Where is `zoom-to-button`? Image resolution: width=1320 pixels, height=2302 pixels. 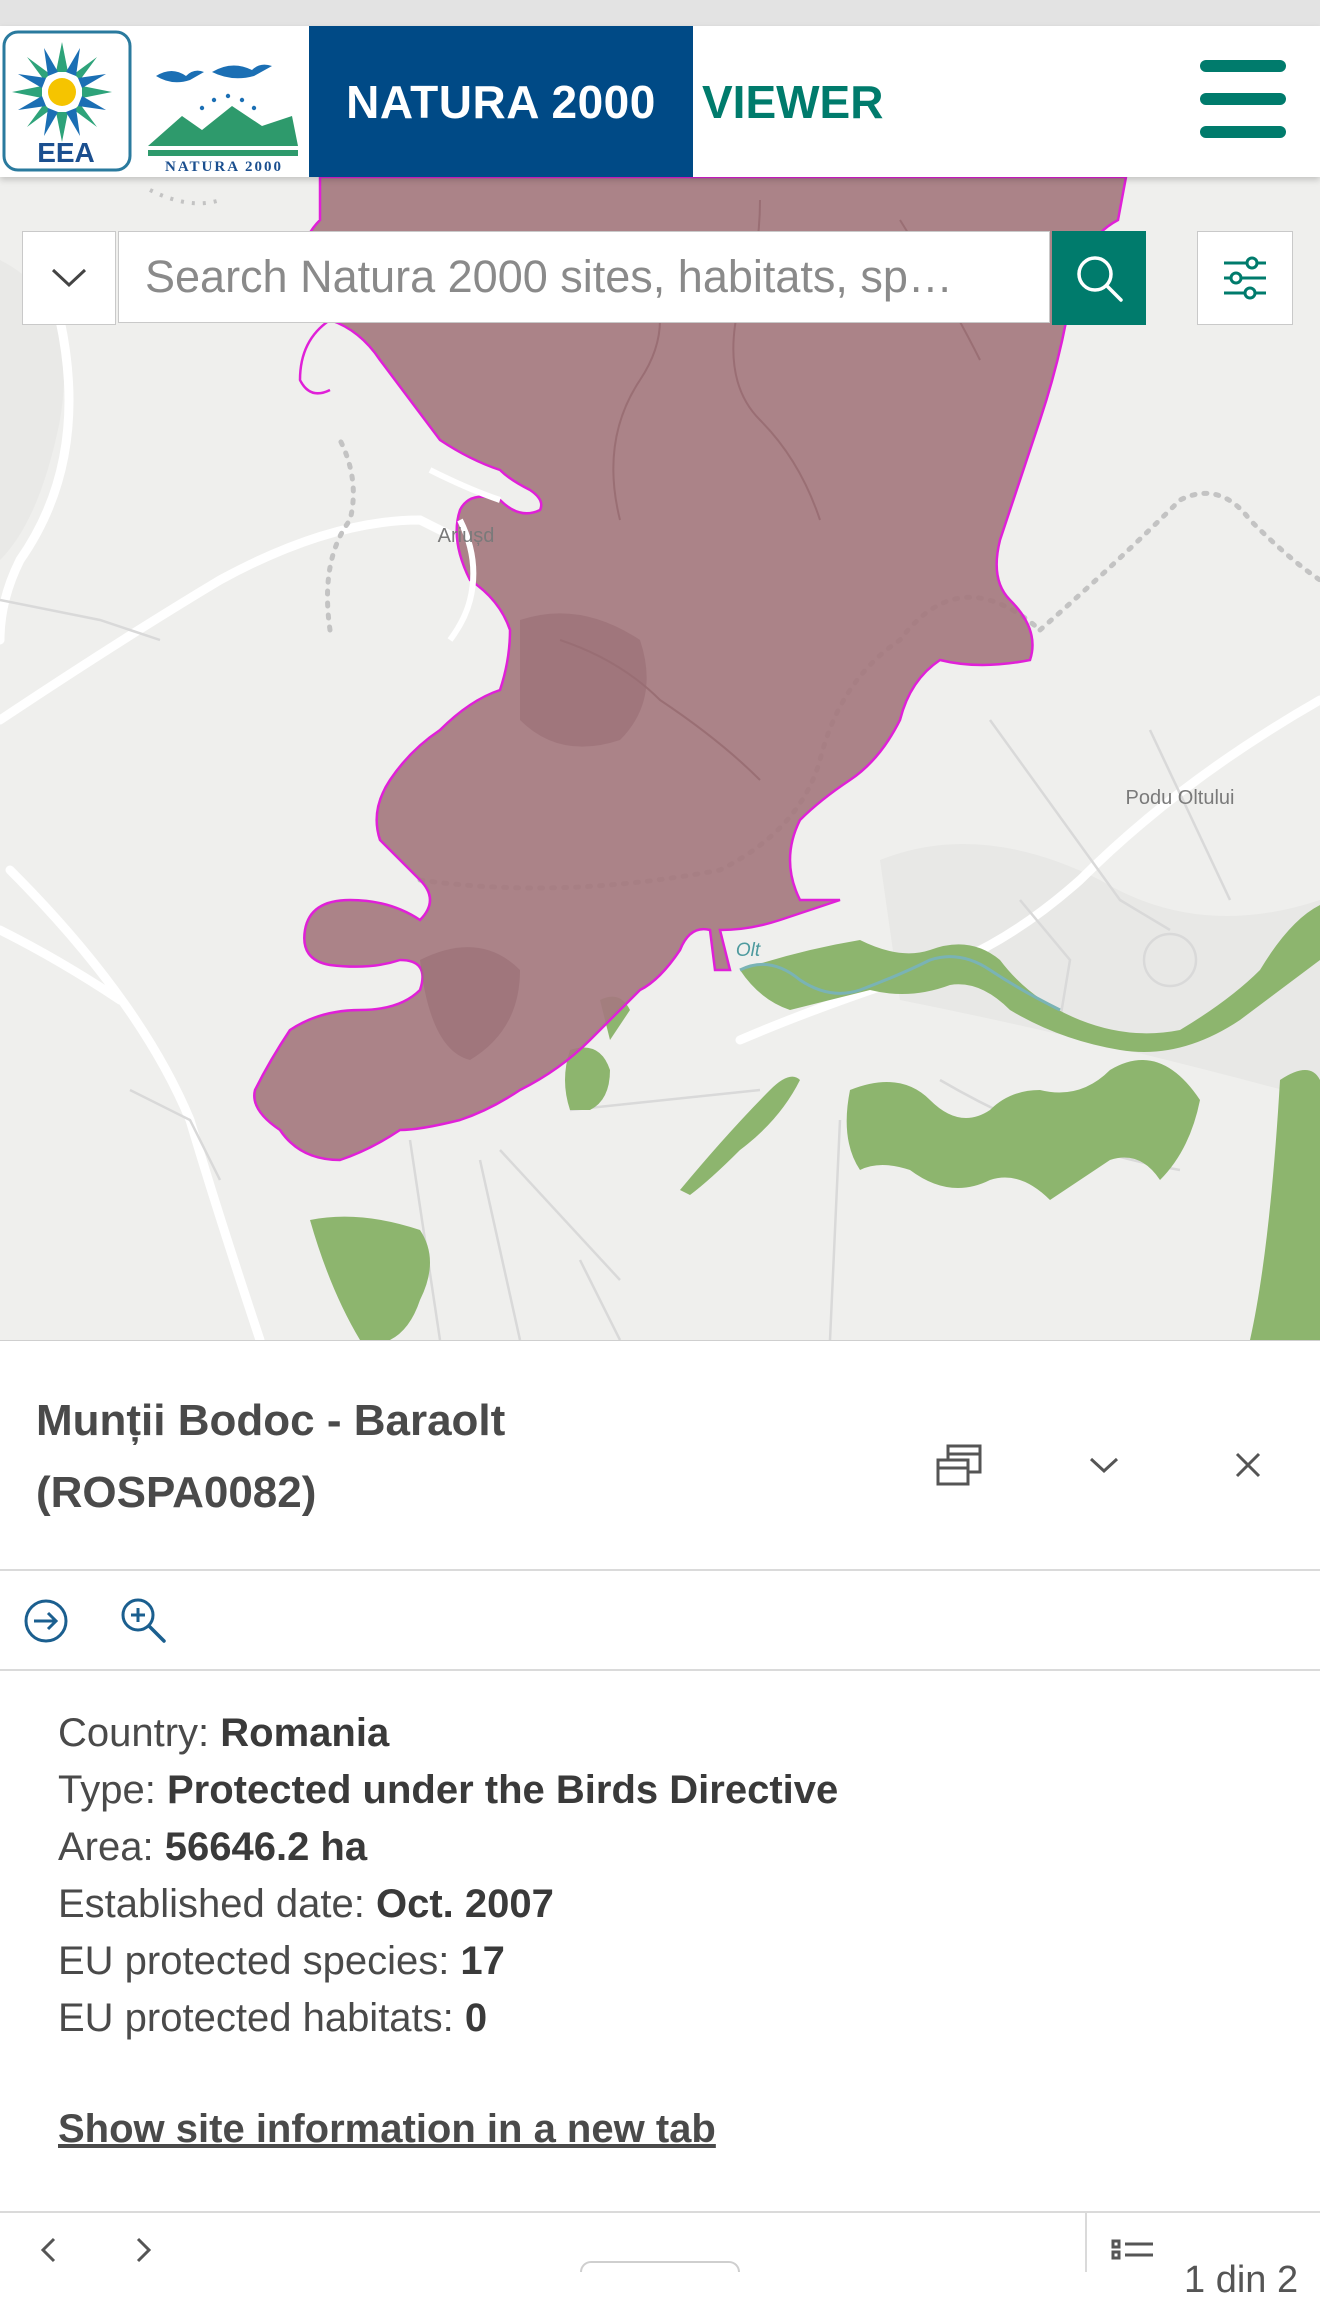 zoom-to-button is located at coordinates (144, 1621).